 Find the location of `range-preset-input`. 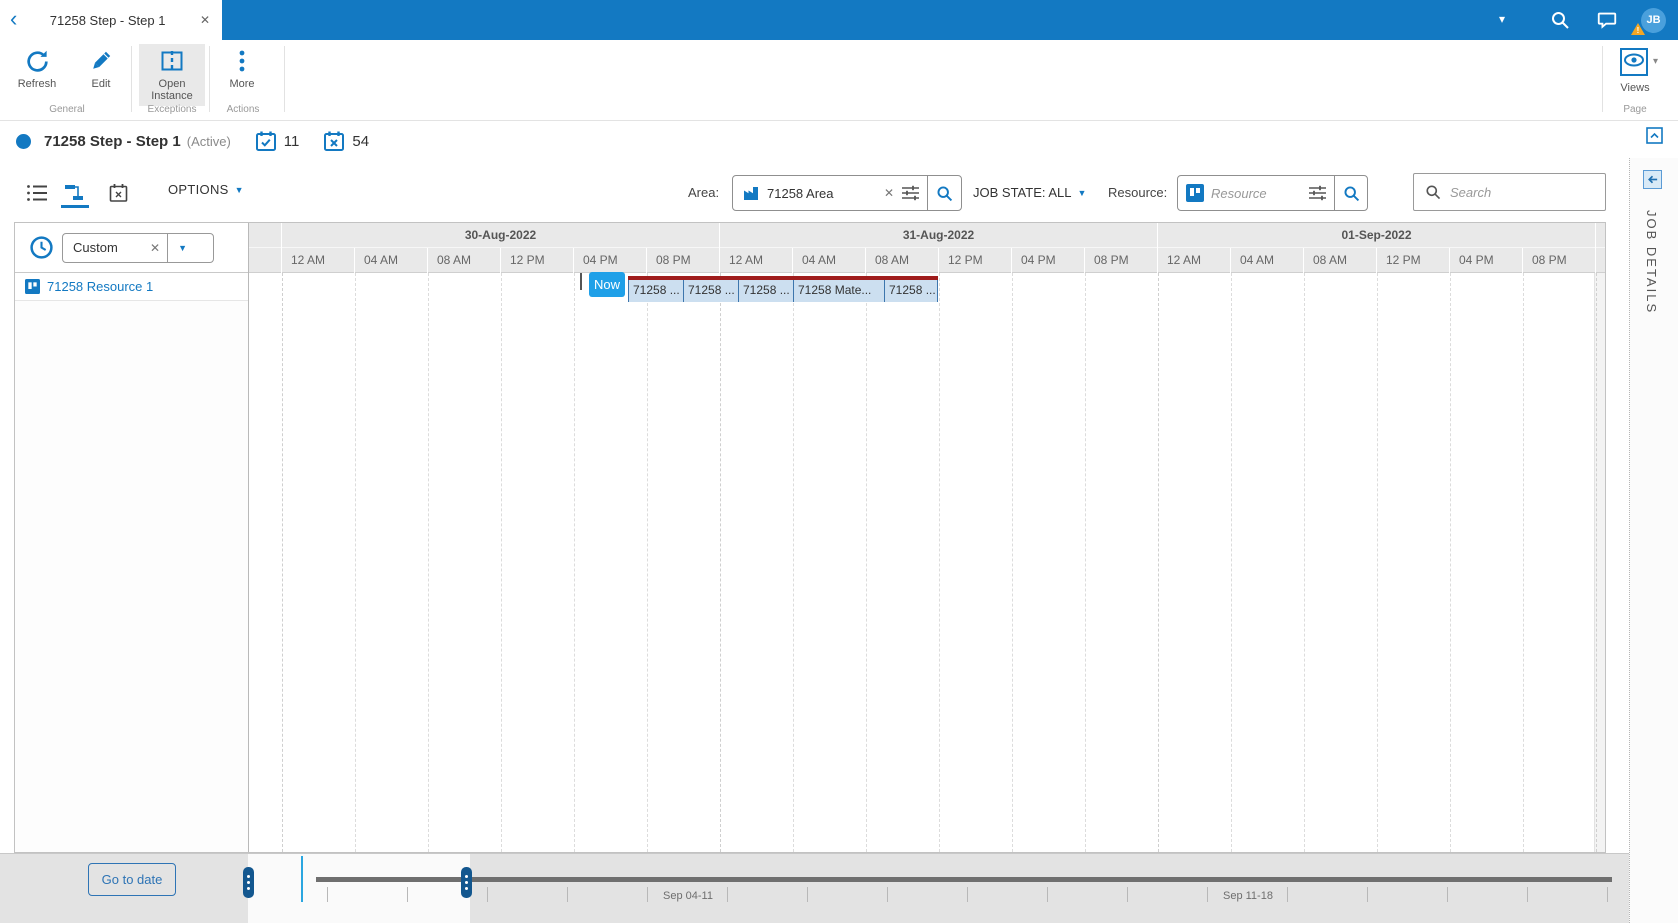

range-preset-input is located at coordinates (103, 247).